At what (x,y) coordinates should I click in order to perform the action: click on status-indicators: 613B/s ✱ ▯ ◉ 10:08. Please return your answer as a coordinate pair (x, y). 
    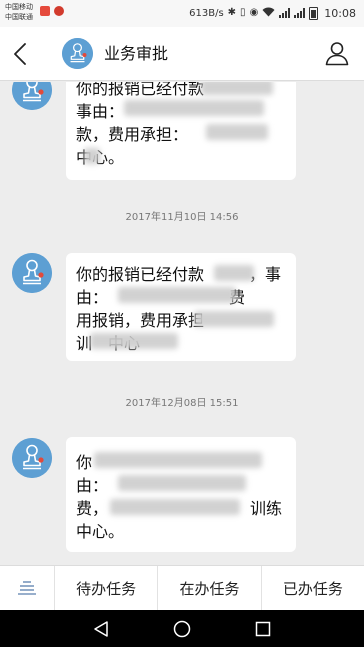
    Looking at the image, I should click on (272, 13).